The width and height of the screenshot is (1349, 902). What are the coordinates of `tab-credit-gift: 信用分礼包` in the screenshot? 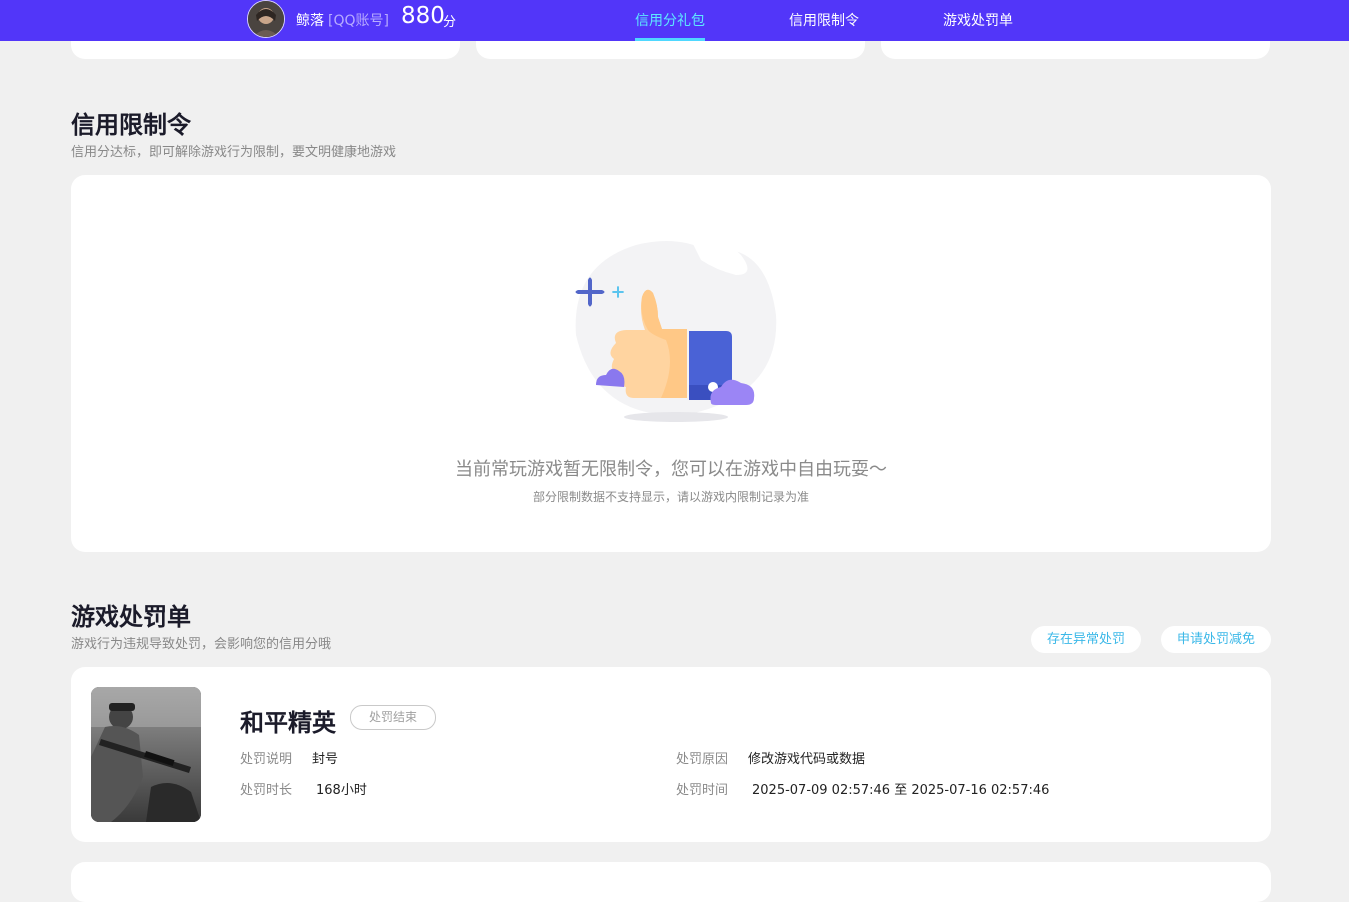 It's located at (670, 20).